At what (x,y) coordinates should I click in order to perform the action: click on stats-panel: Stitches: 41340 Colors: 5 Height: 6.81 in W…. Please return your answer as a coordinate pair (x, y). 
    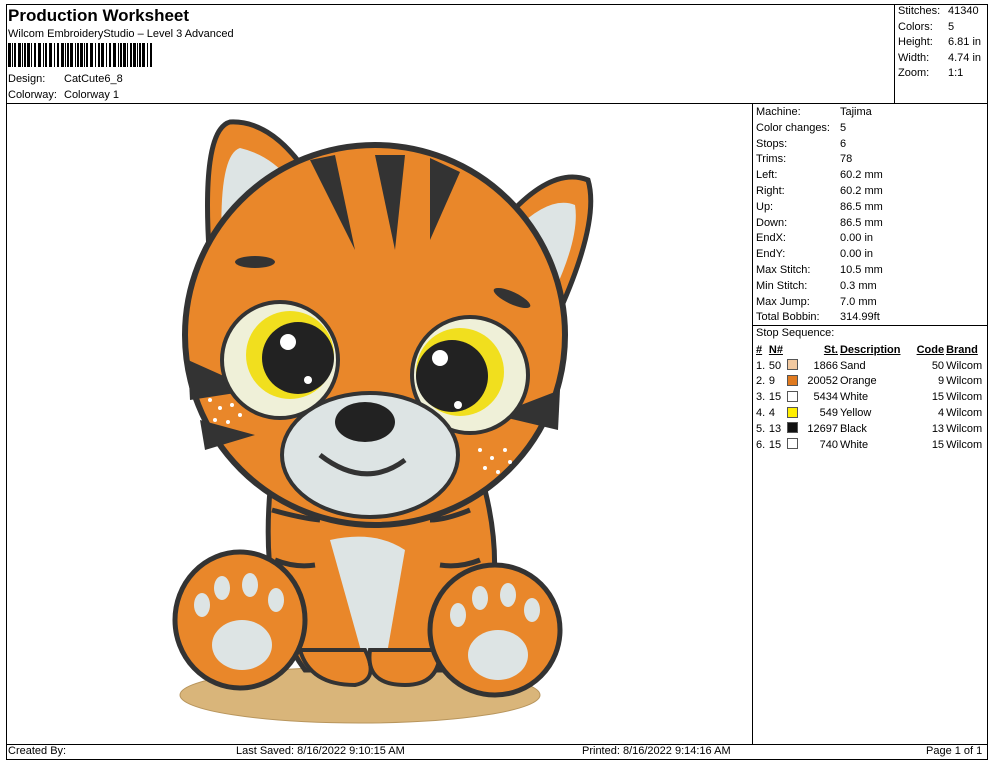
    Looking at the image, I should click on (939, 44).